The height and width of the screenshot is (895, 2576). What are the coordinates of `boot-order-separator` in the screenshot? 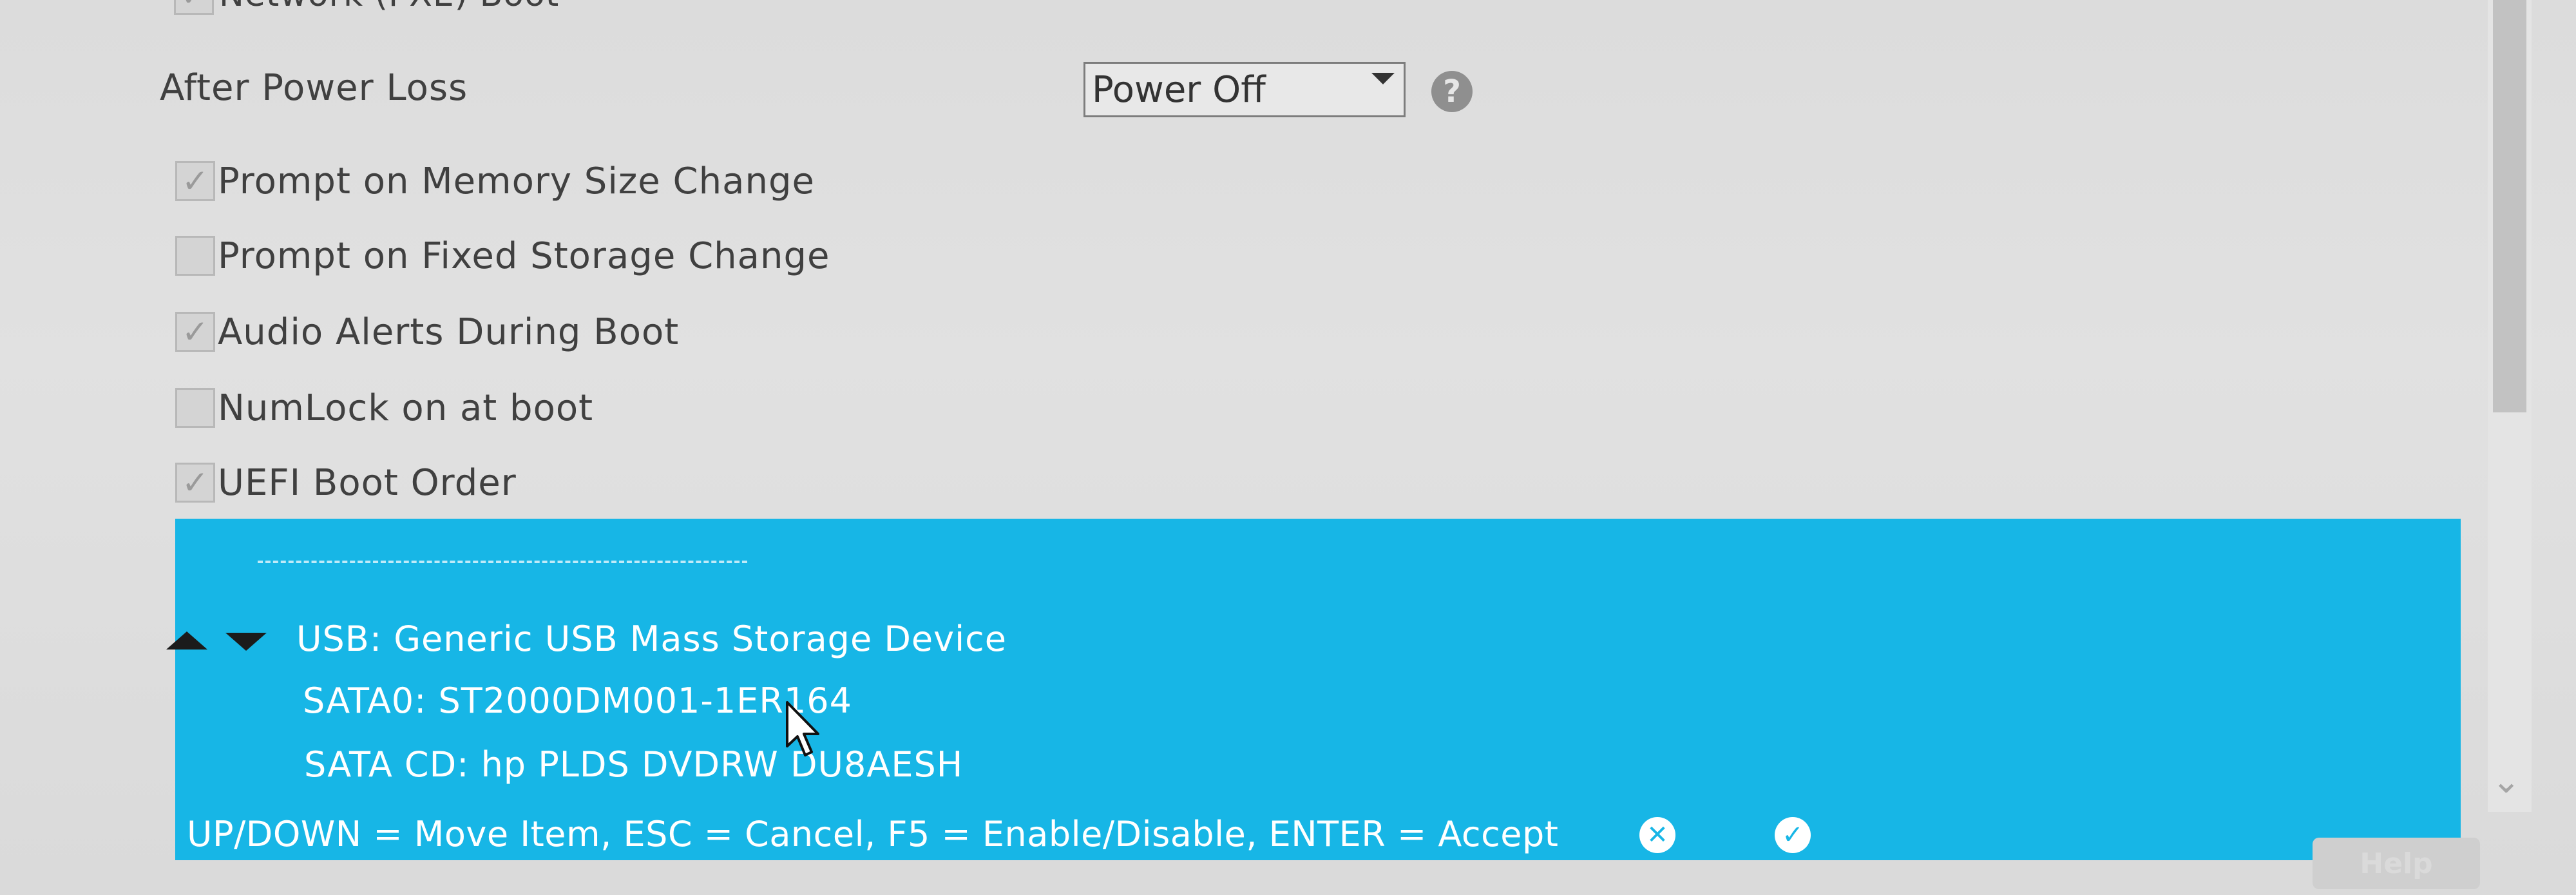 It's located at (502, 562).